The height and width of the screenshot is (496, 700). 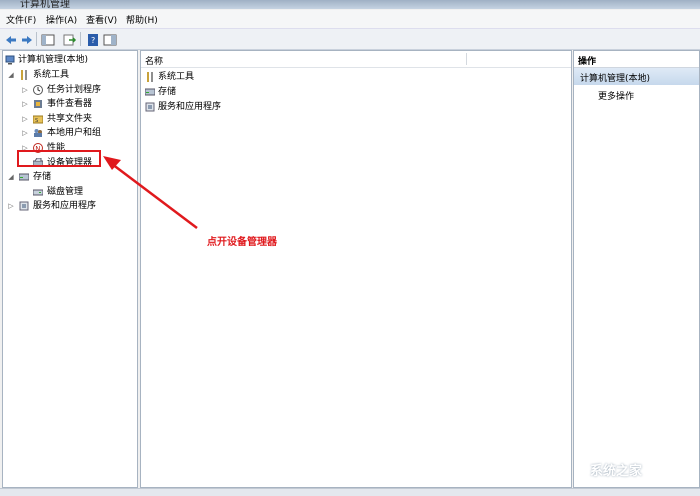 I want to click on tree-item-label: 共享文件夹, so click(x=70, y=118).